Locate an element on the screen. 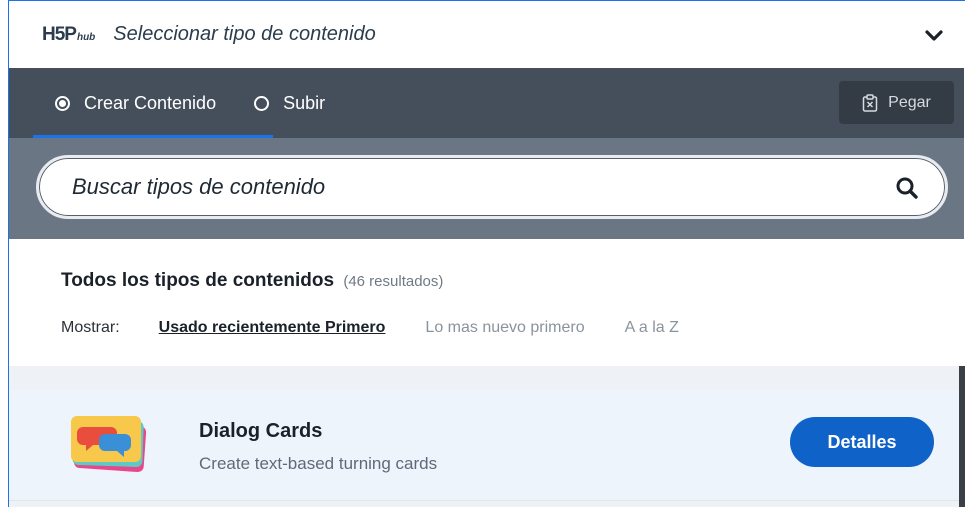  search-box is located at coordinates (492, 187).